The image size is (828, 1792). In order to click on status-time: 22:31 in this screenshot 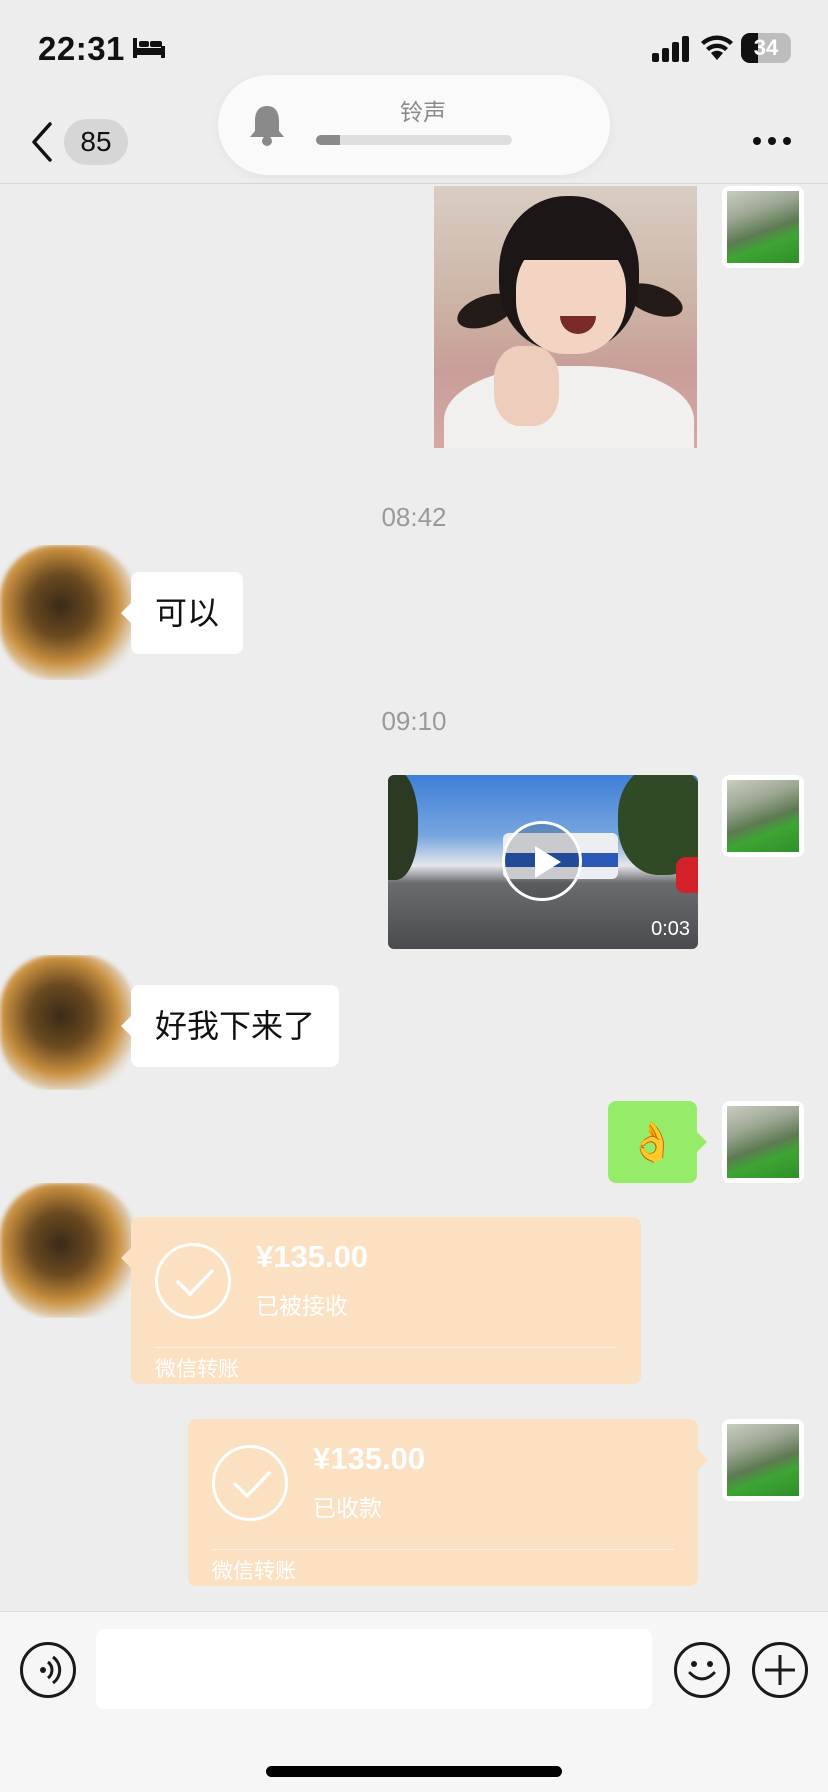, I will do `click(81, 48)`.